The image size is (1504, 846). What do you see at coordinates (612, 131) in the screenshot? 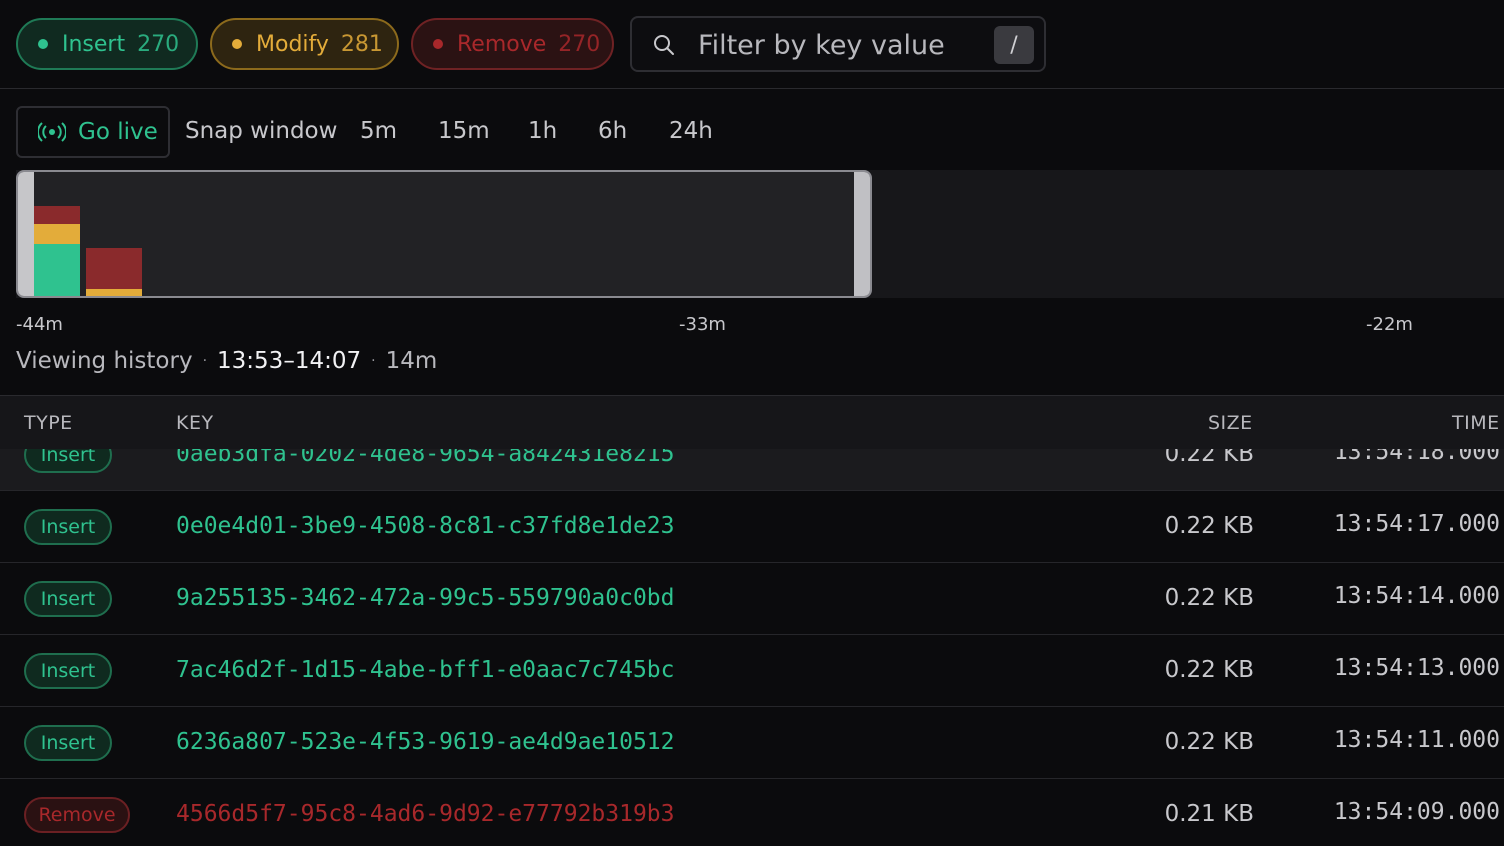
I see `window-6h-button: 6h` at bounding box center [612, 131].